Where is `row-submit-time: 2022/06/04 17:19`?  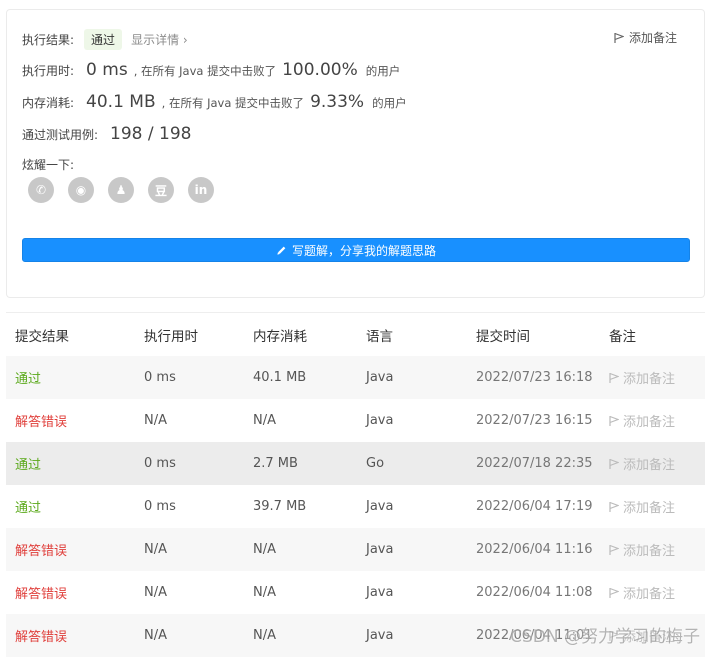
row-submit-time: 2022/06/04 17:19 is located at coordinates (534, 506).